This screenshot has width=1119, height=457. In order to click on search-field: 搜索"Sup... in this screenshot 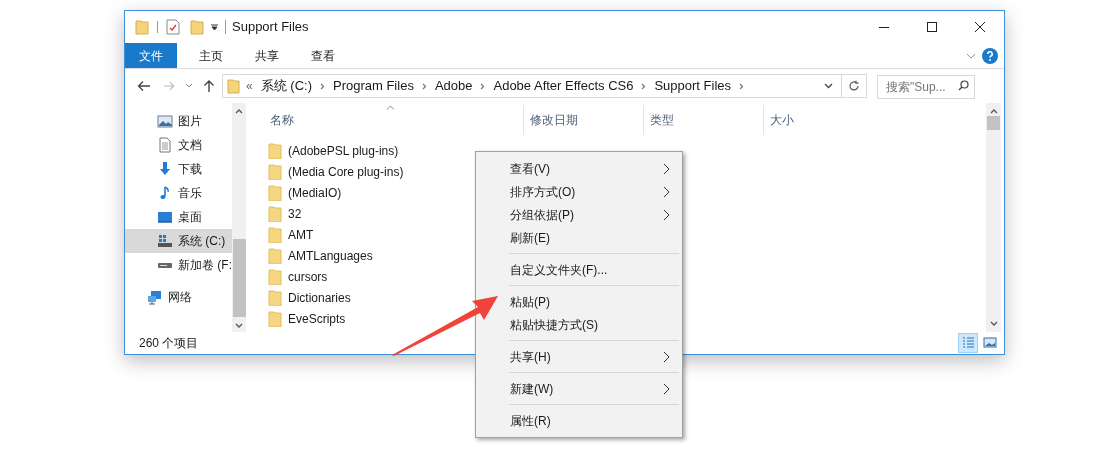, I will do `click(926, 87)`.